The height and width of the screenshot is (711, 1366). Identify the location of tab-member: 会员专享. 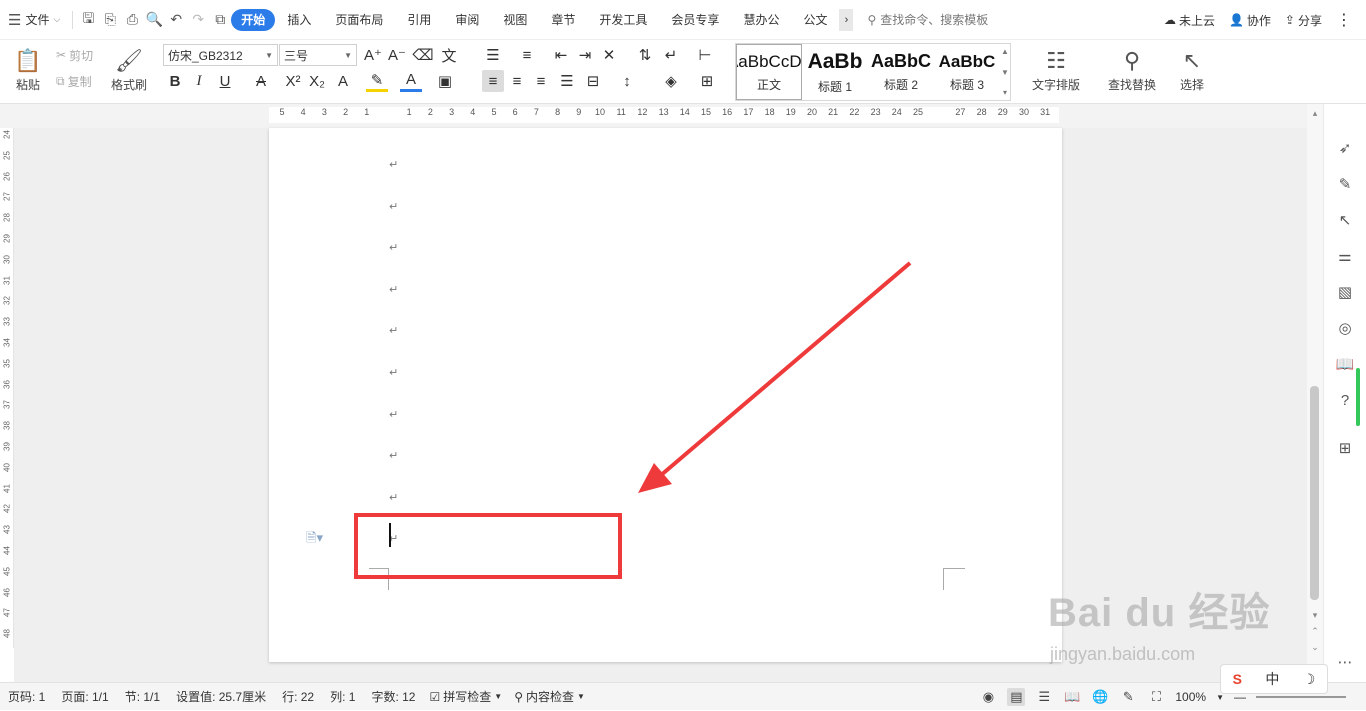
(695, 20).